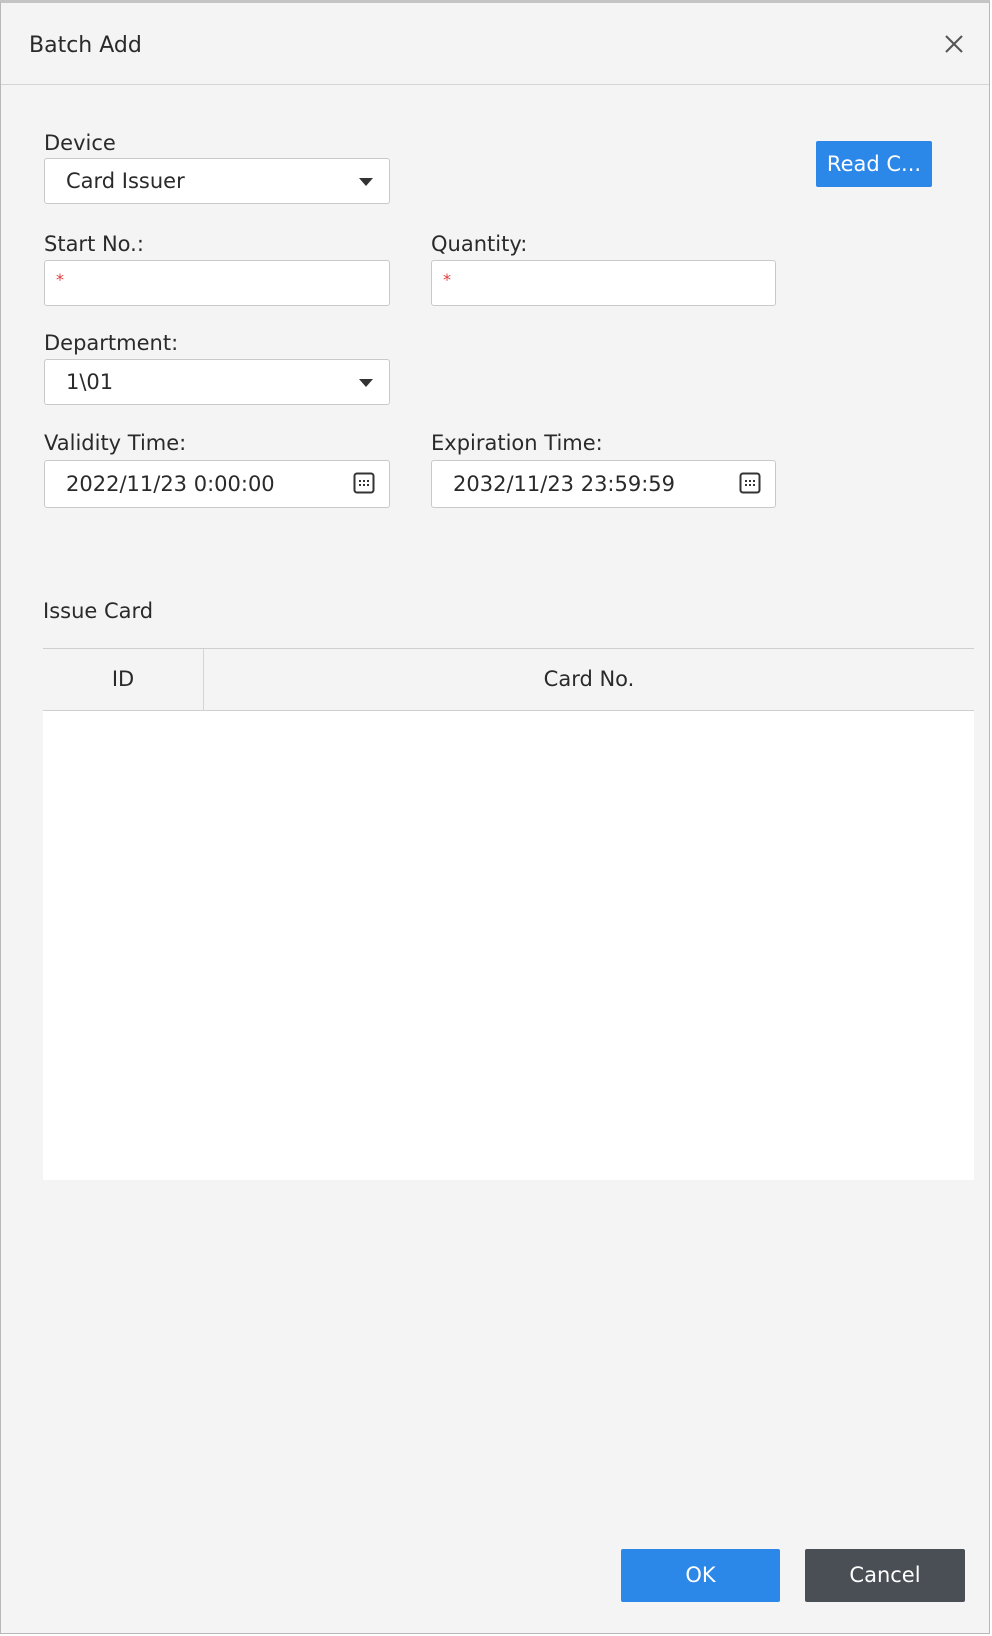  What do you see at coordinates (495, 44) in the screenshot?
I see `dialog-titlebar: Batch Add` at bounding box center [495, 44].